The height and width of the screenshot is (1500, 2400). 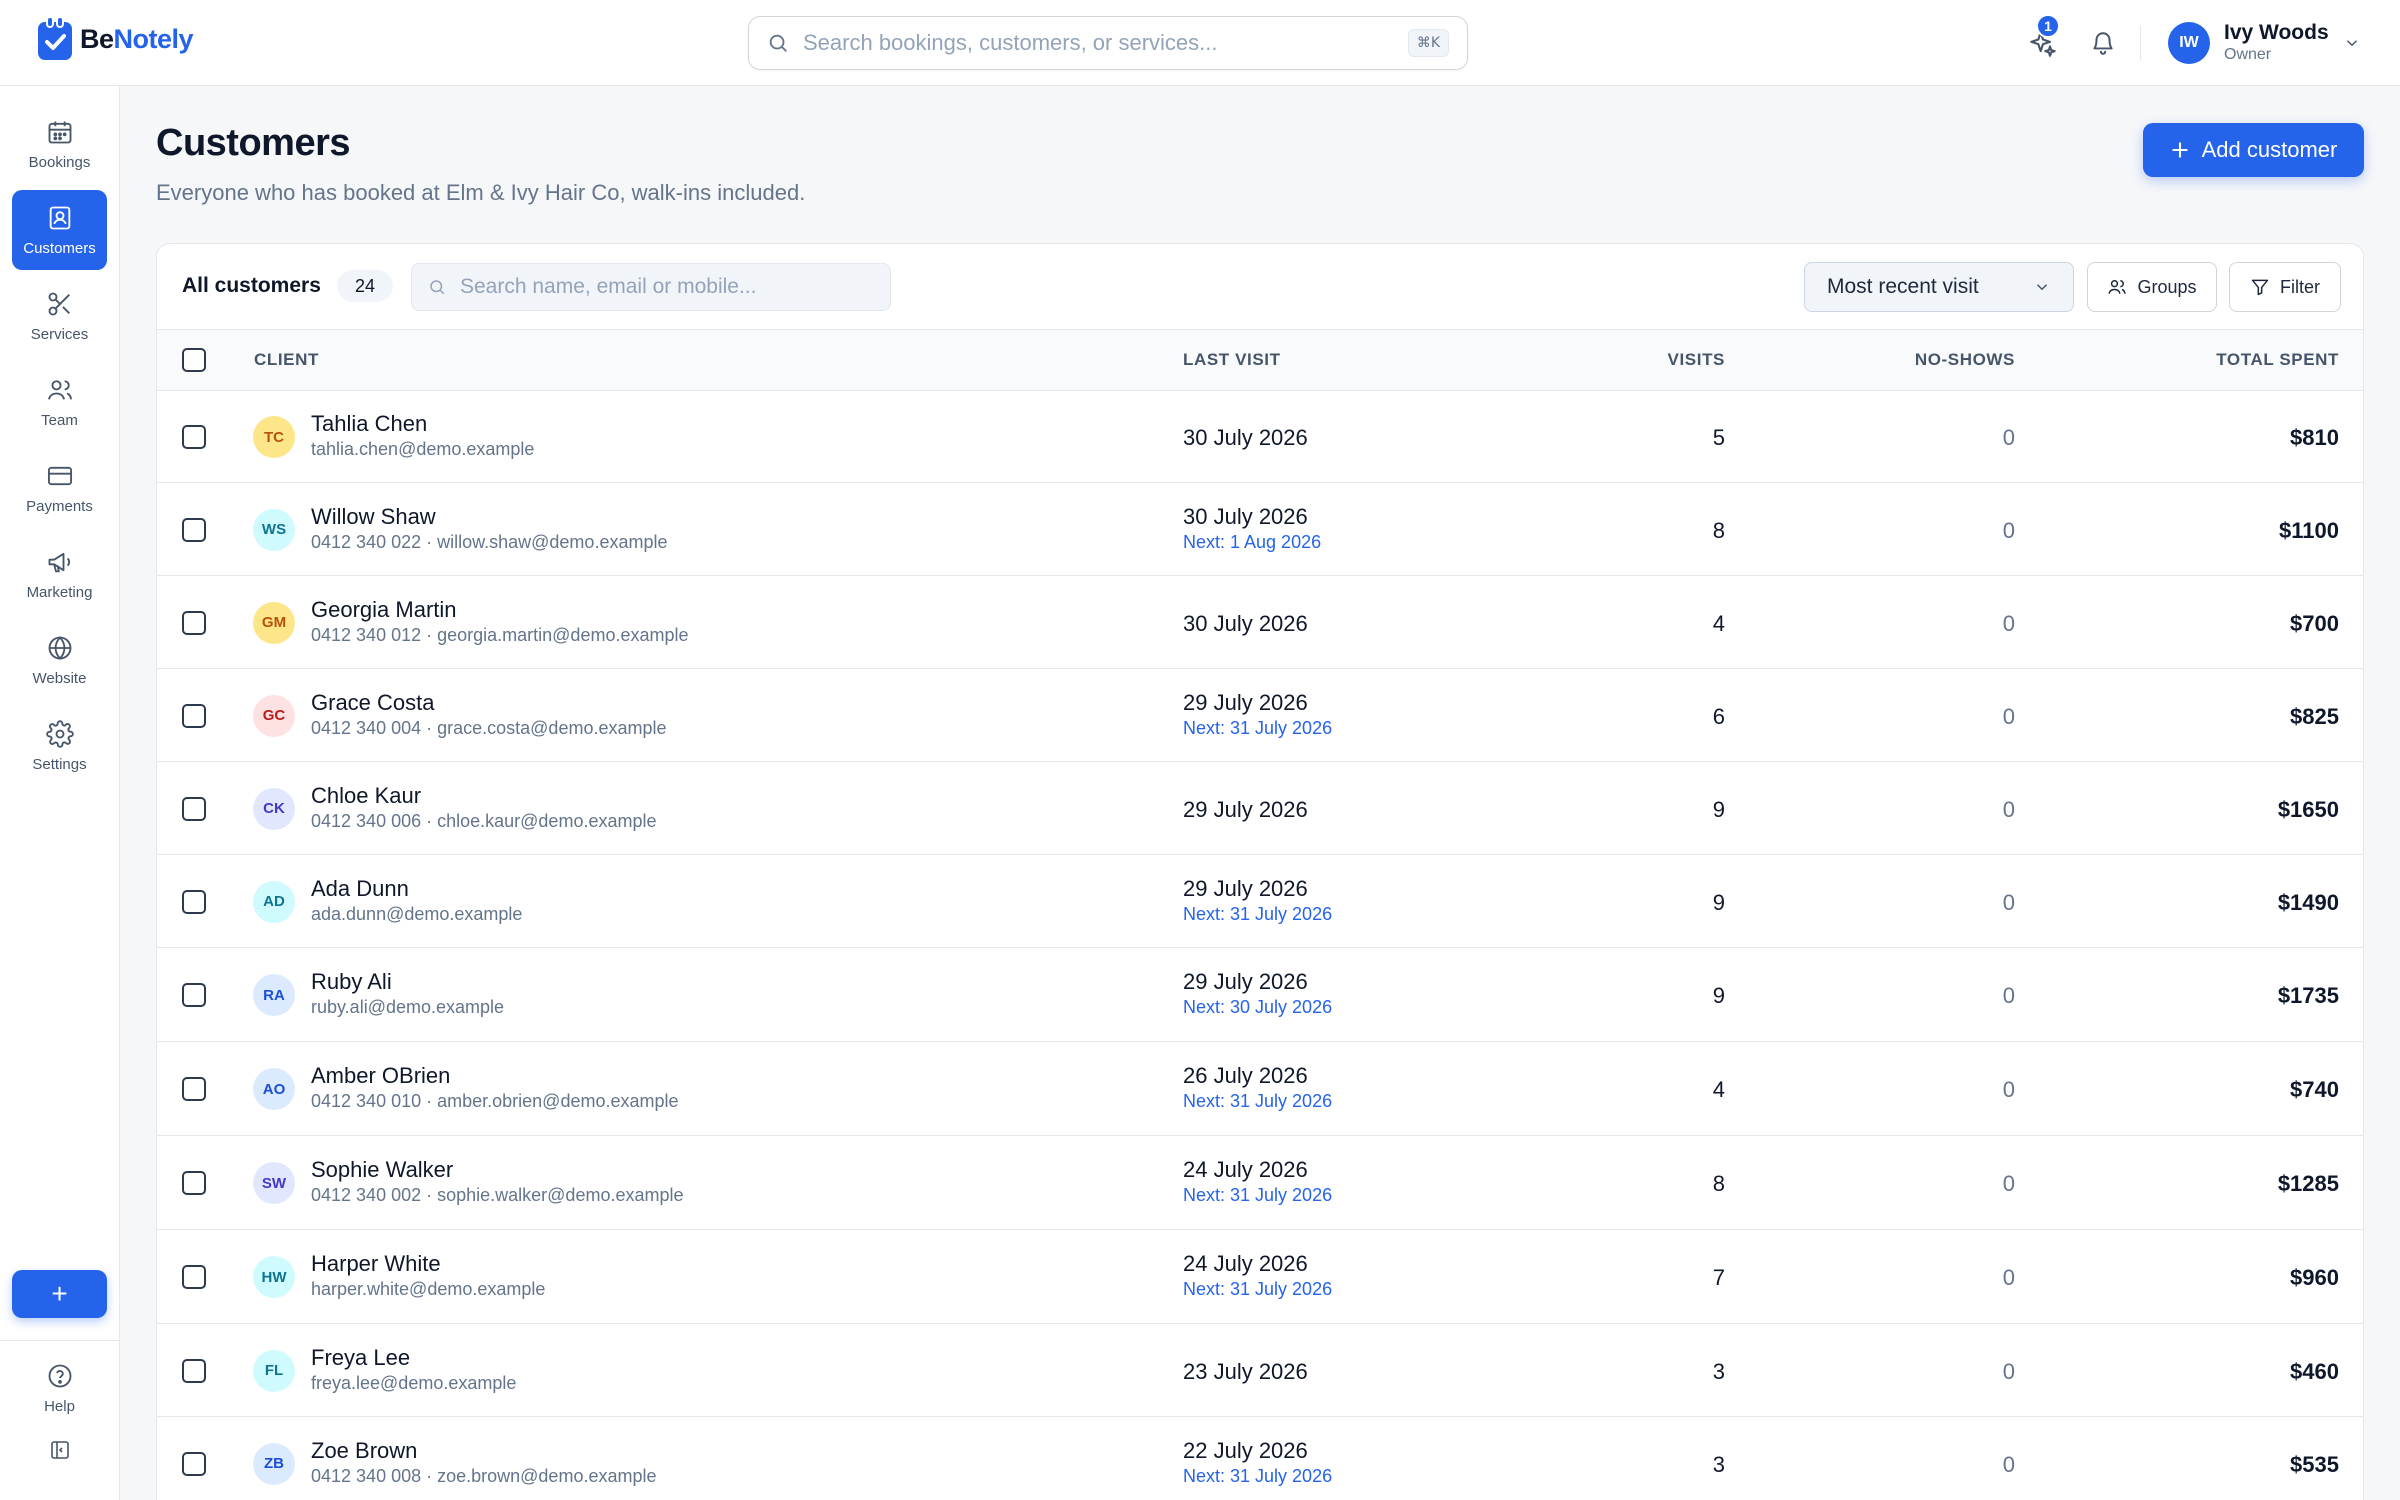 What do you see at coordinates (369, 424) in the screenshot?
I see `customer-name: Tahlia Chen` at bounding box center [369, 424].